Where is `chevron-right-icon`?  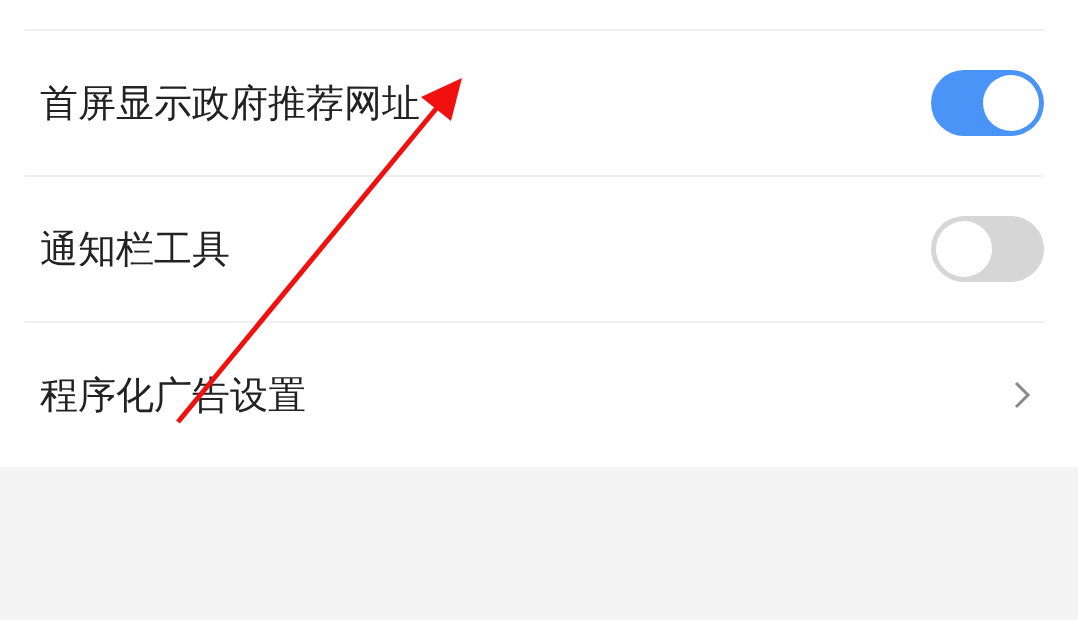
chevron-right-icon is located at coordinates (1022, 395).